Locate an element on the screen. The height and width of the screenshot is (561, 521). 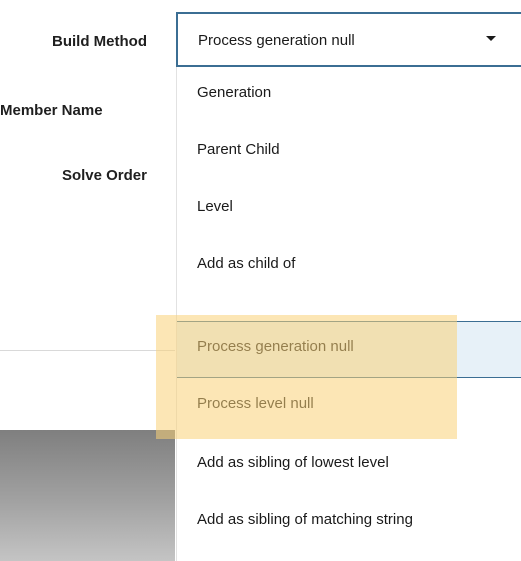
form-divider is located at coordinates (87, 350).